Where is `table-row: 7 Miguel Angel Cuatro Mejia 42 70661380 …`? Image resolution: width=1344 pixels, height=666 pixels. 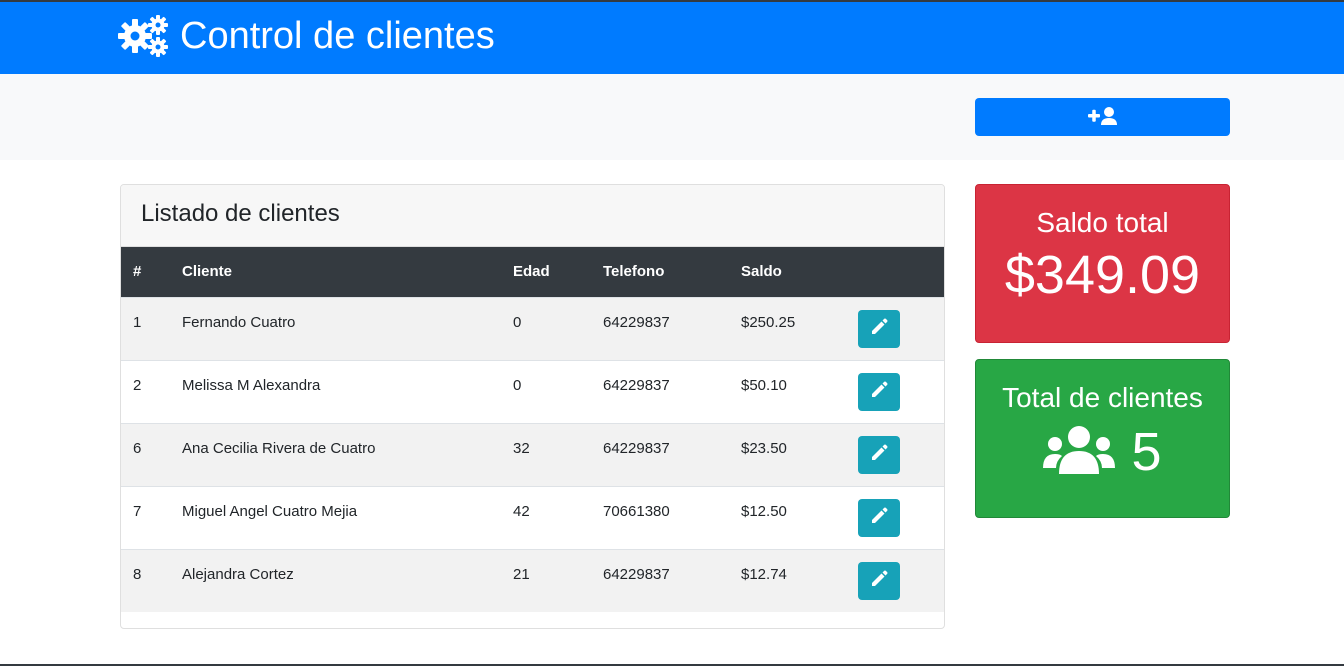
table-row: 7 Miguel Angel Cuatro Mejia 42 70661380 … is located at coordinates (532, 517).